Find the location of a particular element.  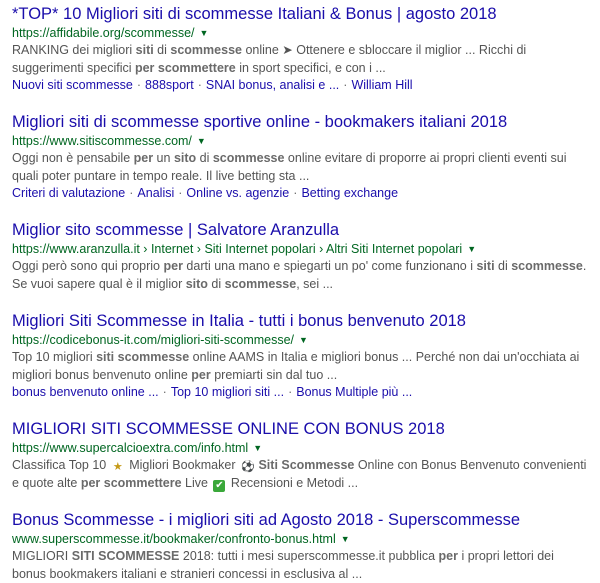

sitelink: Online vs. agenzie is located at coordinates (237, 193).